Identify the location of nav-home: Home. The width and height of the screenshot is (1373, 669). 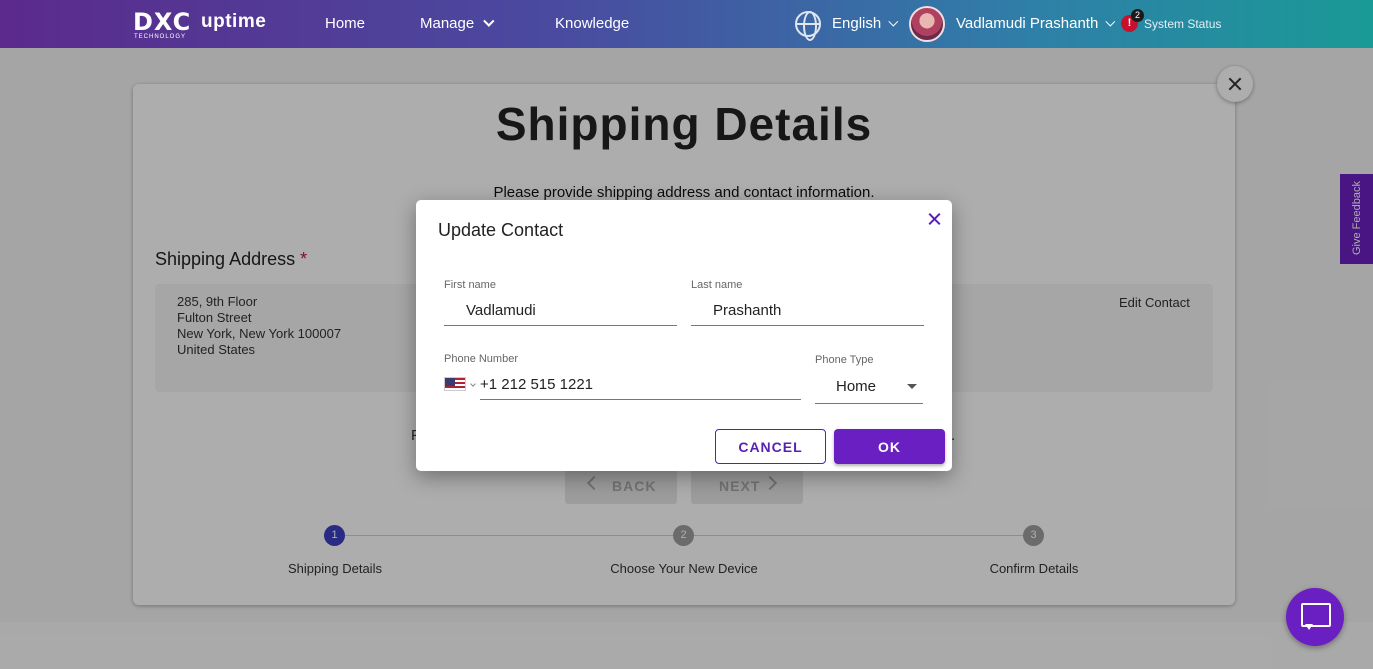
(345, 23).